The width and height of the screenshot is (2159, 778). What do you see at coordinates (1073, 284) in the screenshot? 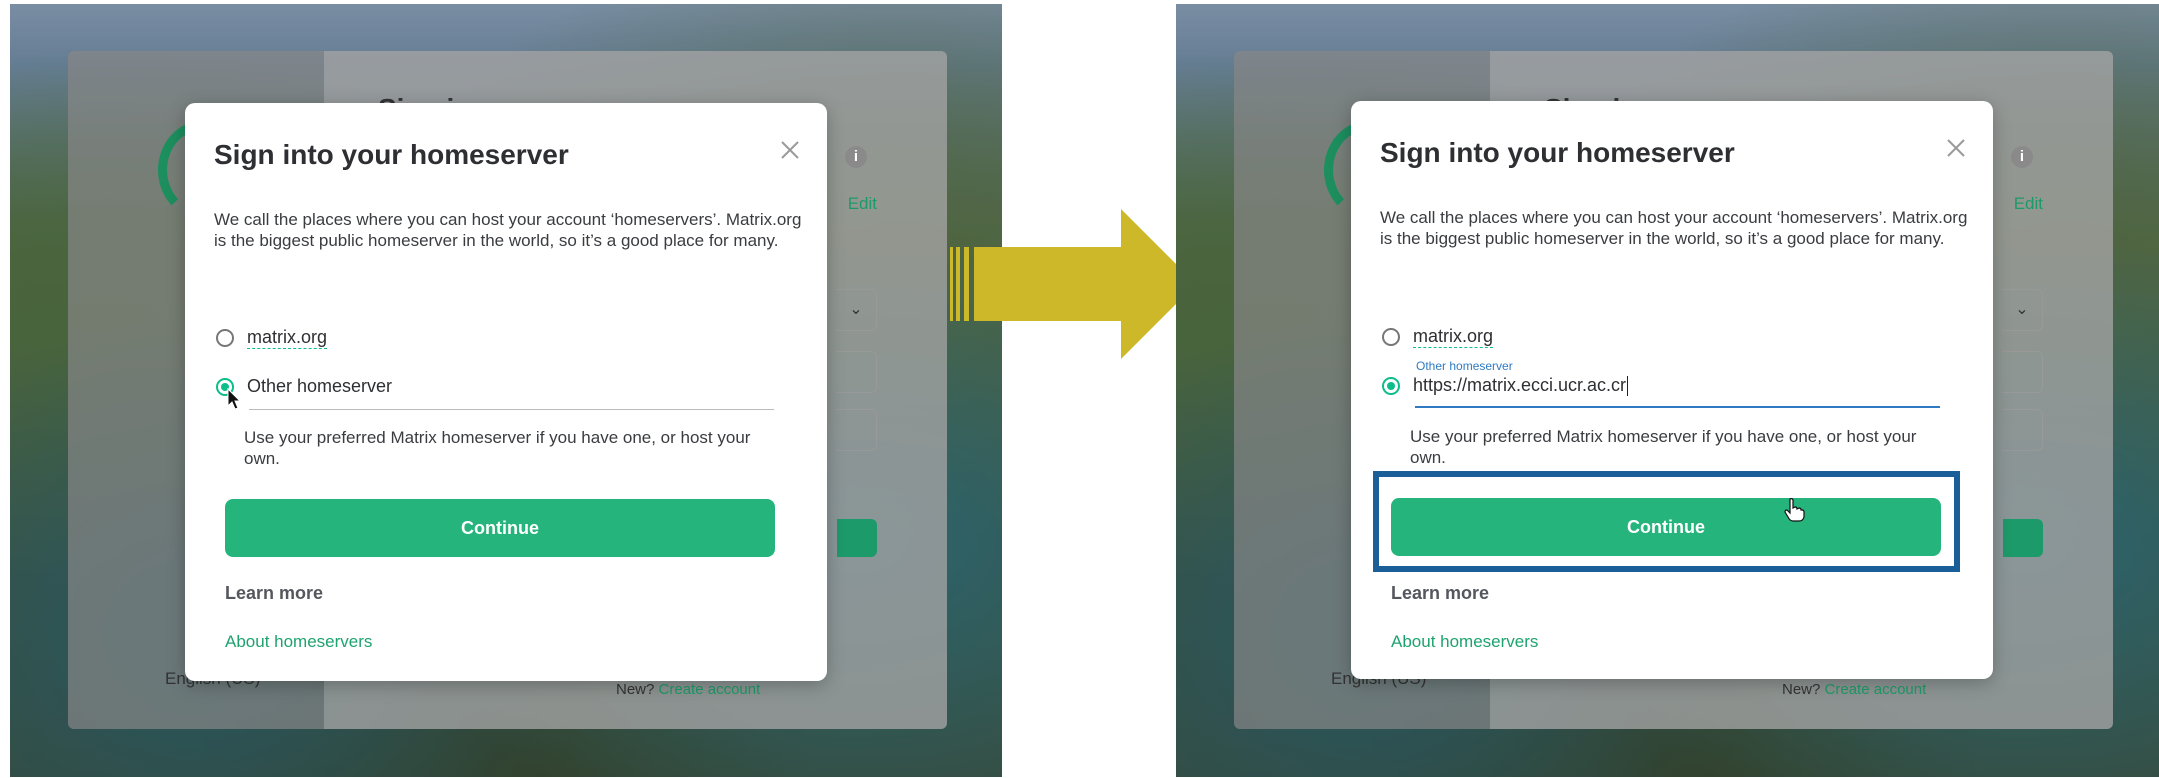
I see `right-arrow-icon` at bounding box center [1073, 284].